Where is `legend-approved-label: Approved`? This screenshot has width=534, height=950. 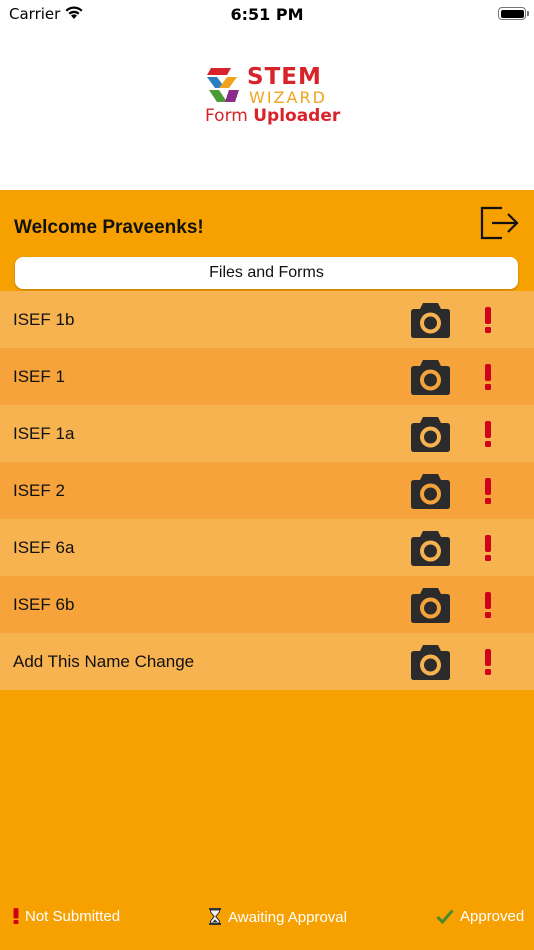 legend-approved-label: Approved is located at coordinates (492, 916).